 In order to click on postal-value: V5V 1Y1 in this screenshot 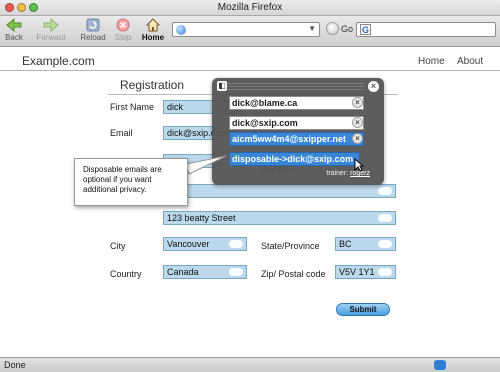, I will do `click(357, 272)`.